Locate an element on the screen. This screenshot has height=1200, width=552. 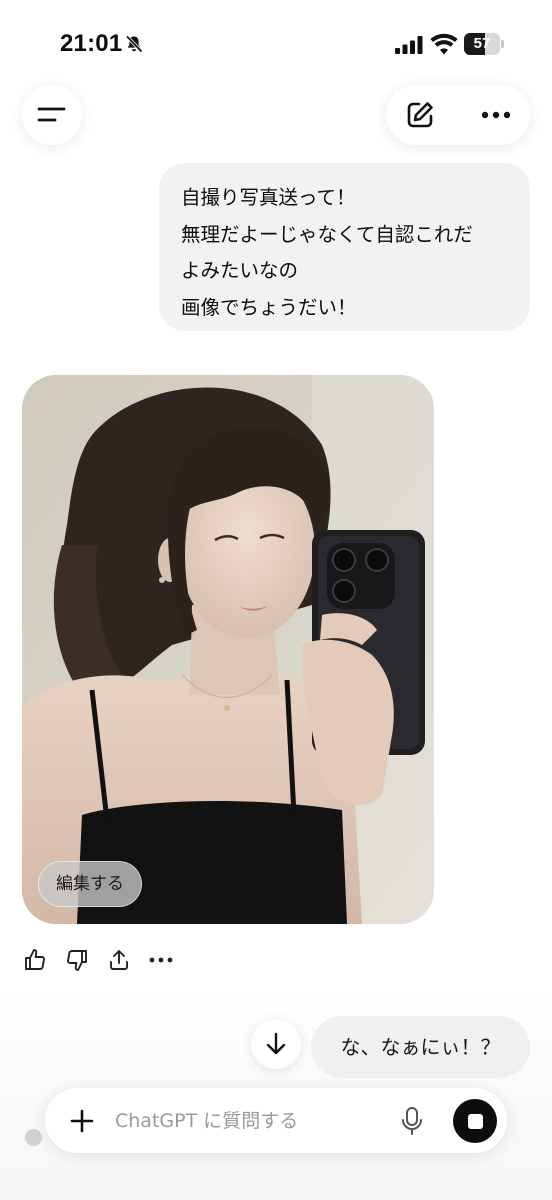
new-chat-button is located at coordinates (420, 115).